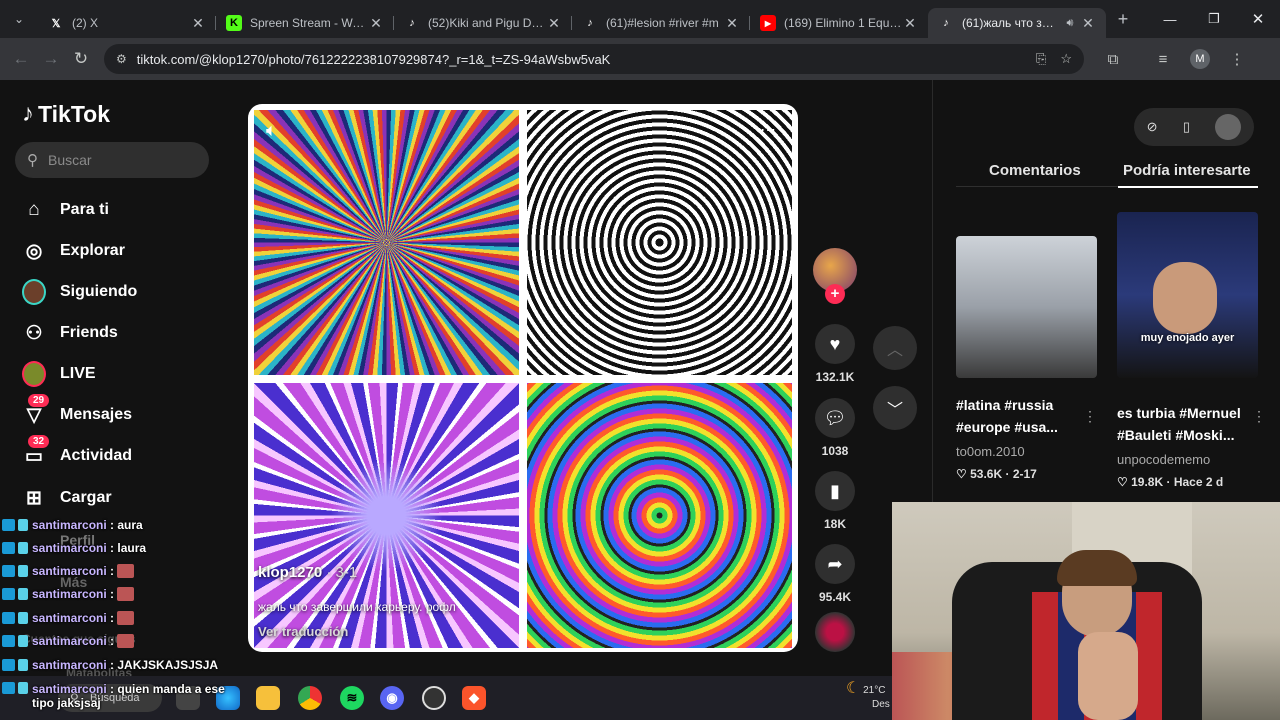 Image resolution: width=1280 pixels, height=720 pixels. What do you see at coordinates (34, 292) in the screenshot?
I see `following-avatar-icon` at bounding box center [34, 292].